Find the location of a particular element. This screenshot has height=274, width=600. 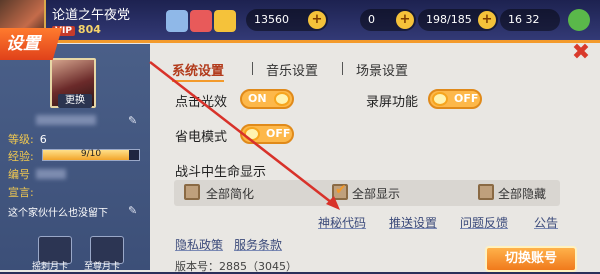

energy-value: 198/185 is located at coordinates (449, 19).